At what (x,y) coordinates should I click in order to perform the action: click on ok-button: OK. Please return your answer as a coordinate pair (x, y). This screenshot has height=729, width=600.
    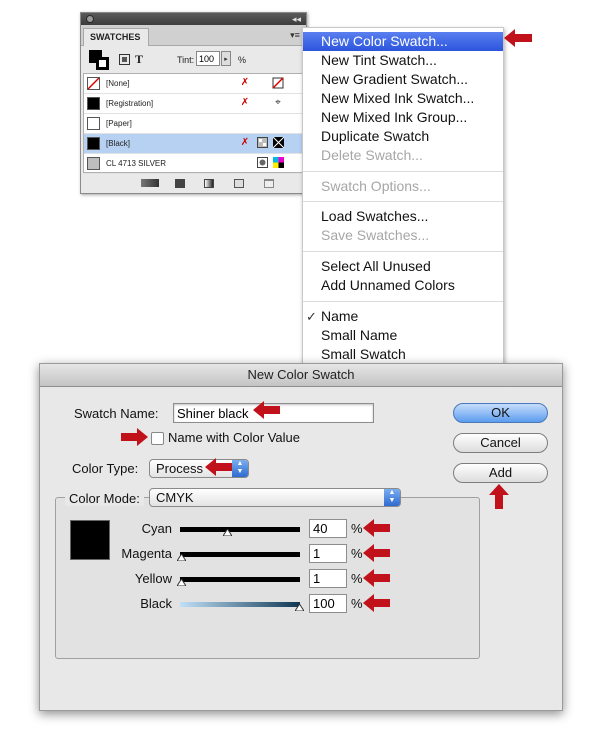
    Looking at the image, I should click on (500, 413).